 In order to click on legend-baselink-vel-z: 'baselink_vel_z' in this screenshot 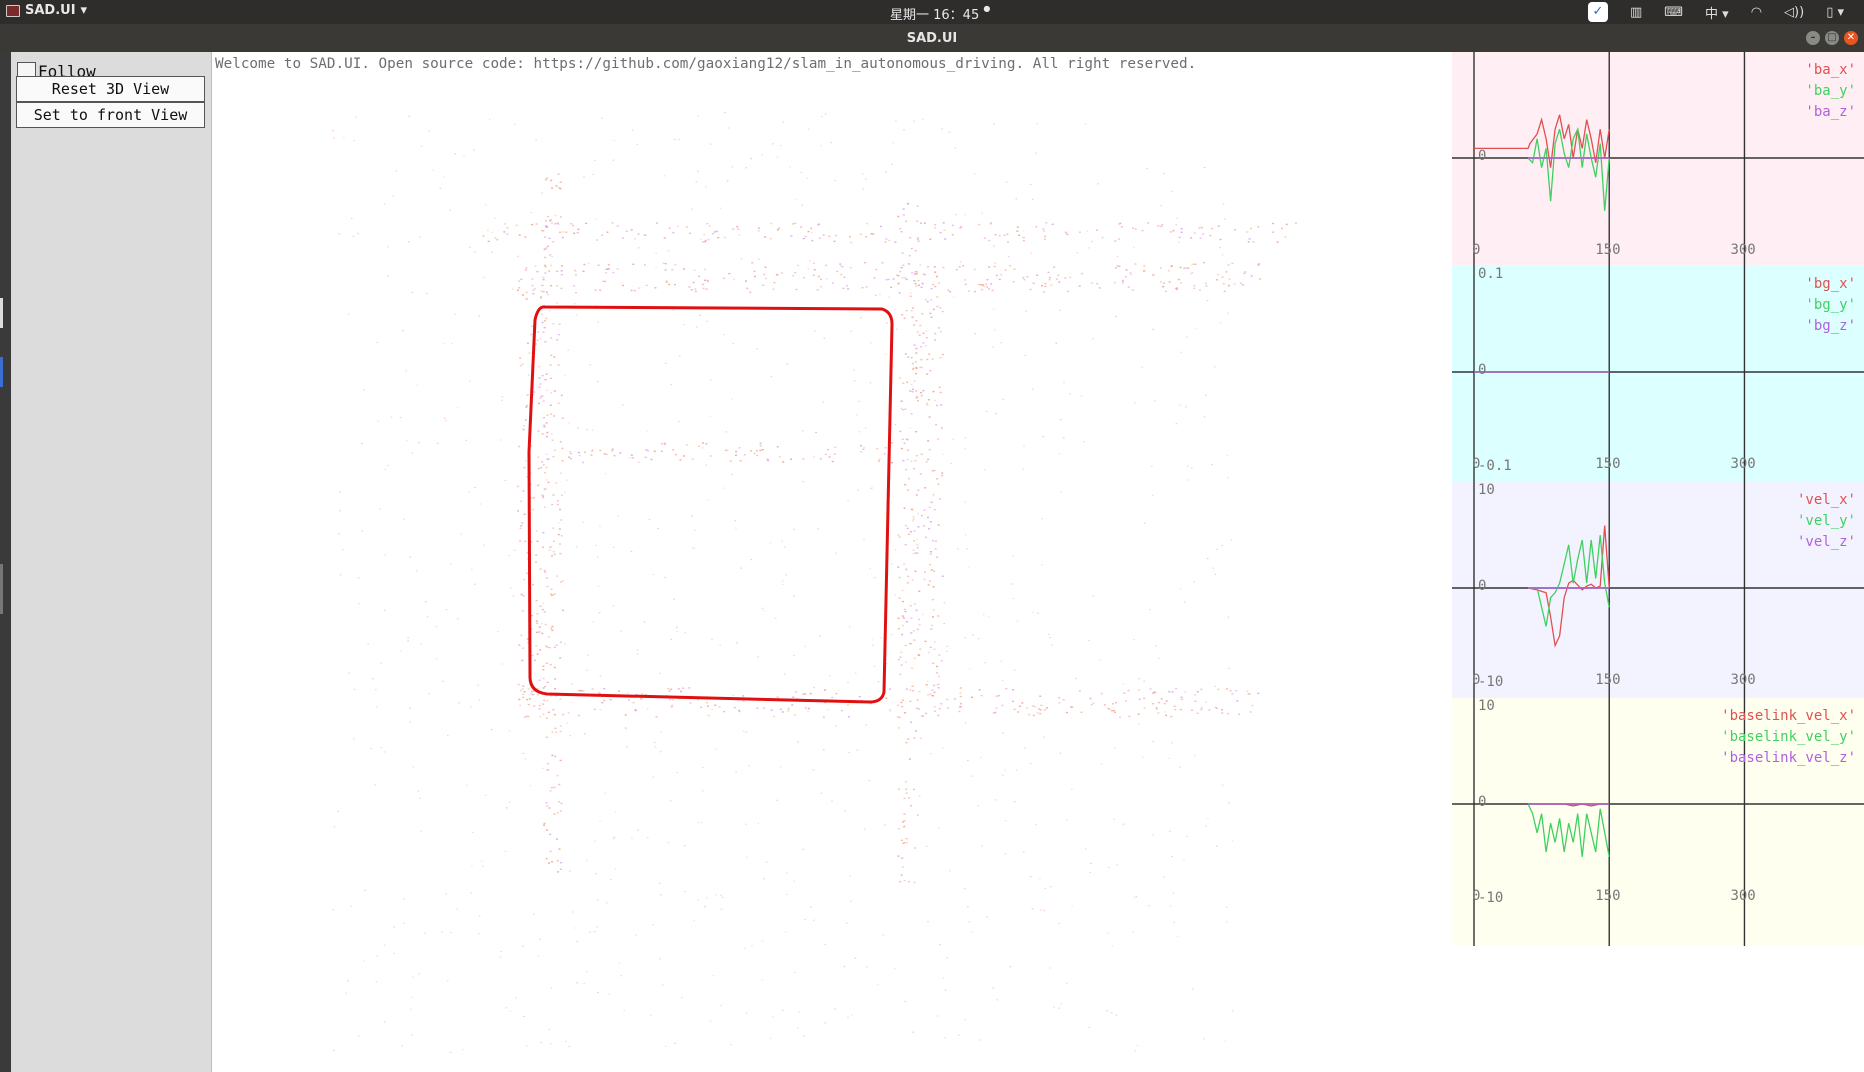, I will do `click(1788, 758)`.